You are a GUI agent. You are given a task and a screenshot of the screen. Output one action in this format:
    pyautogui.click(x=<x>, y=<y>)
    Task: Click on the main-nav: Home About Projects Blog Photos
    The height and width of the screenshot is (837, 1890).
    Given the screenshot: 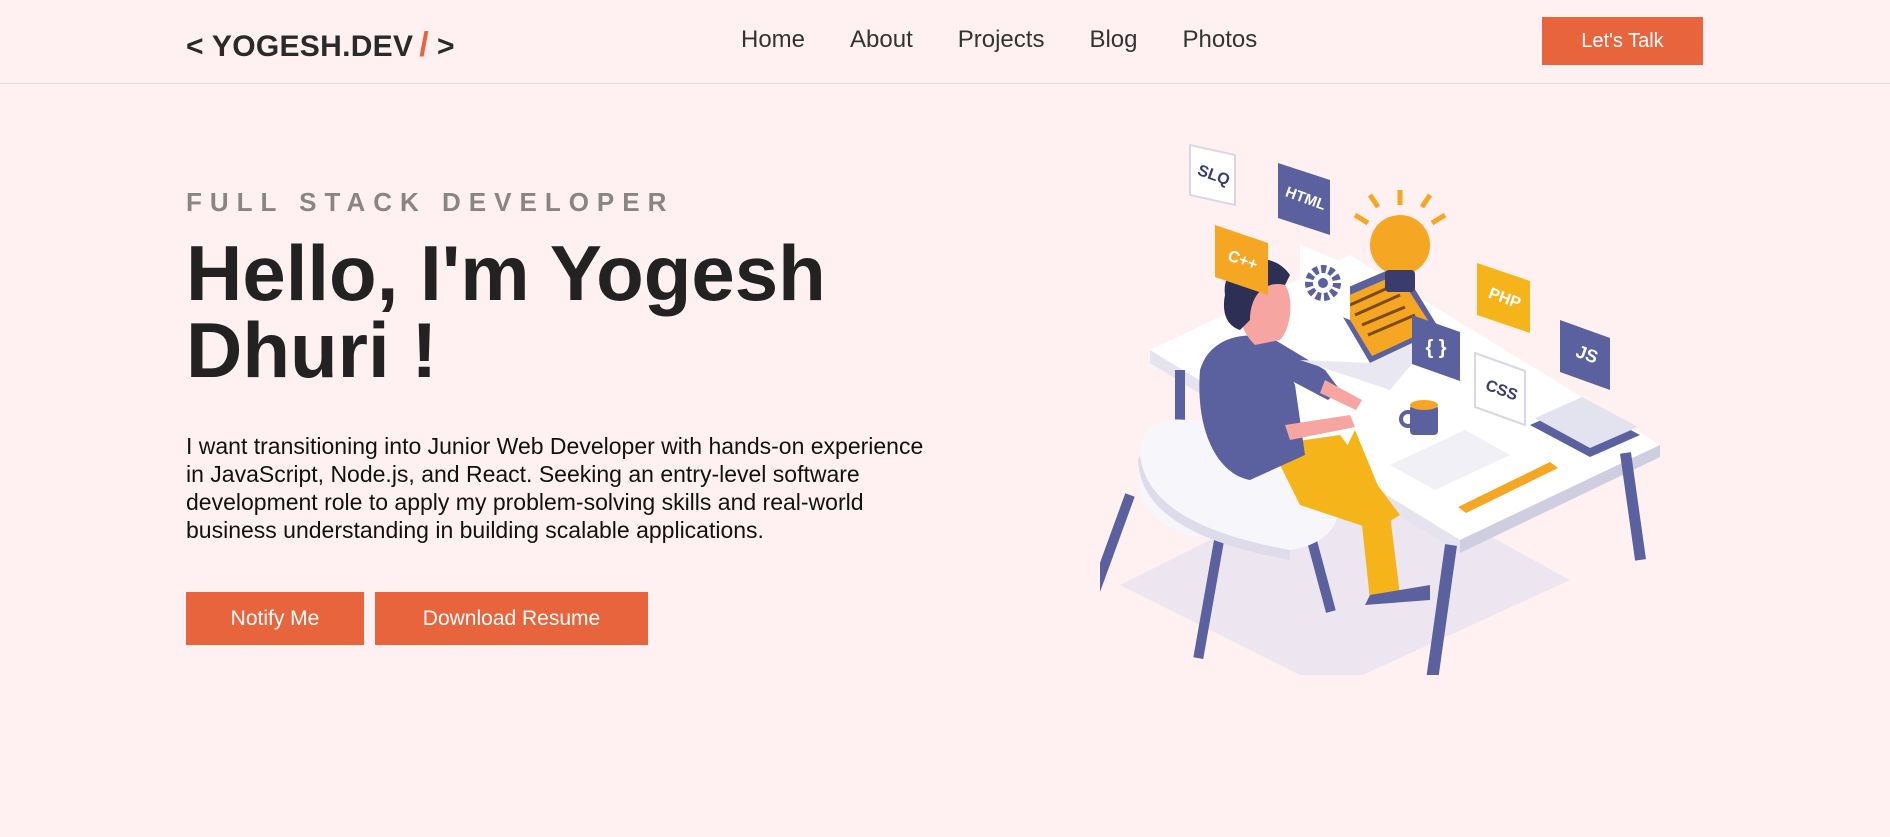 What is the action you would take?
    pyautogui.click(x=999, y=40)
    